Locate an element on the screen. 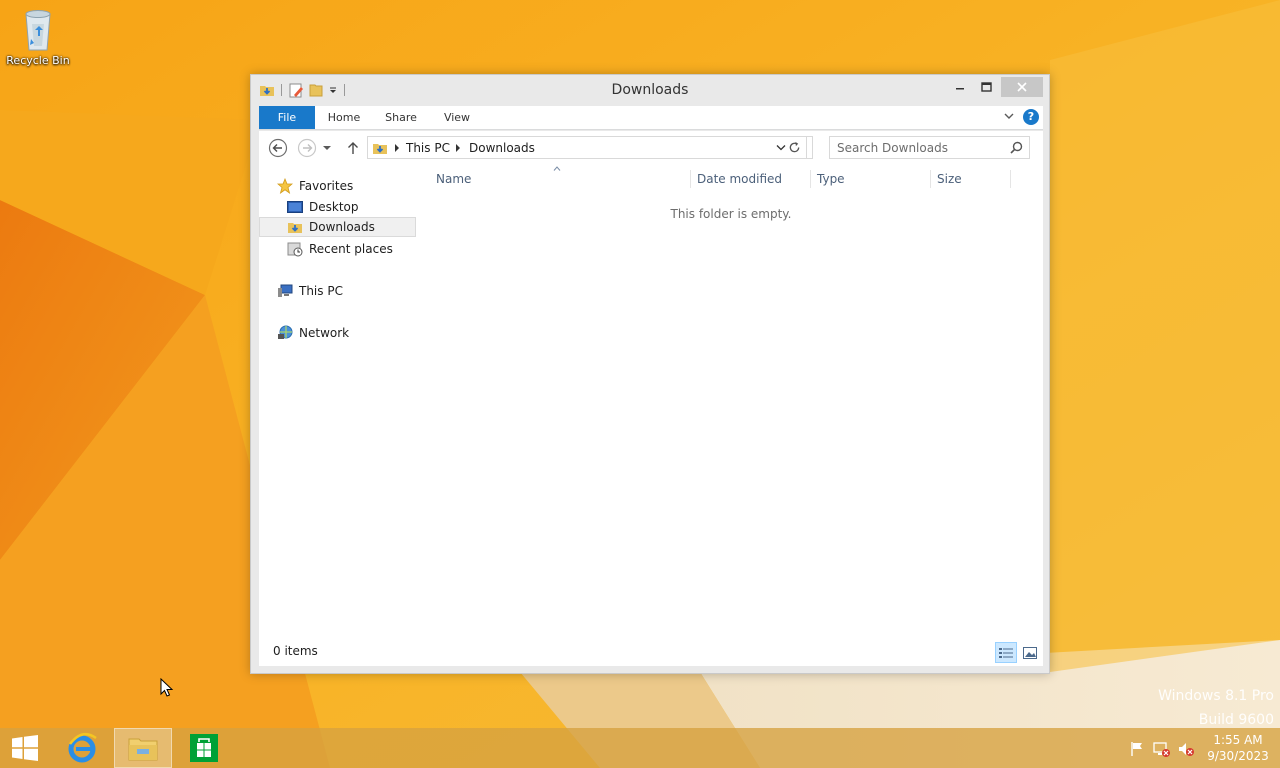  back-button is located at coordinates (278, 148).